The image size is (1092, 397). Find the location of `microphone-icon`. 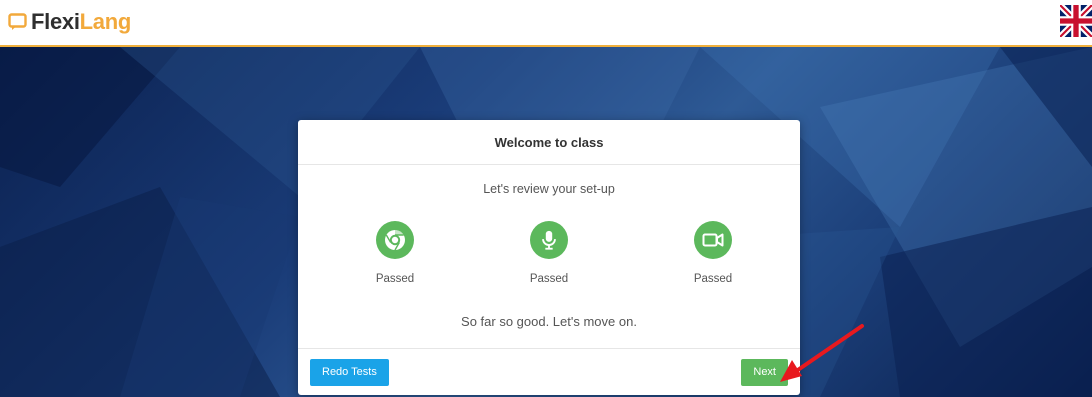

microphone-icon is located at coordinates (549, 240).